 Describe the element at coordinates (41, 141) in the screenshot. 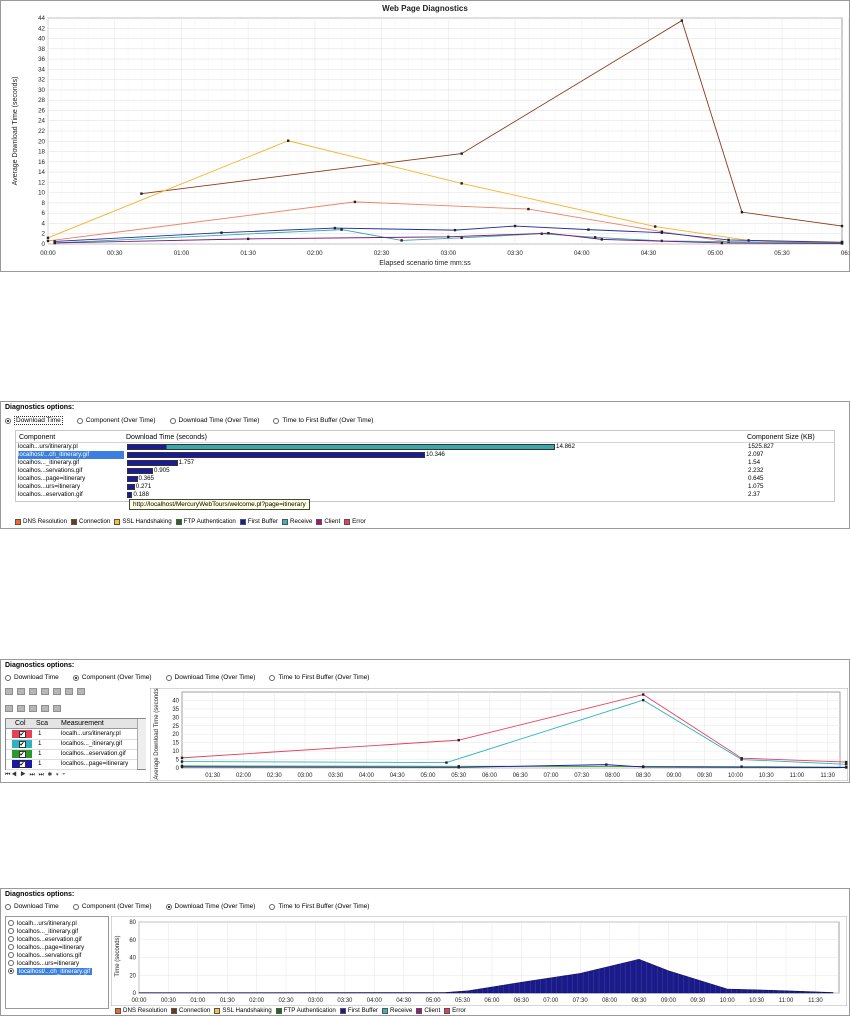

I see `y-tick-label: 20` at that location.